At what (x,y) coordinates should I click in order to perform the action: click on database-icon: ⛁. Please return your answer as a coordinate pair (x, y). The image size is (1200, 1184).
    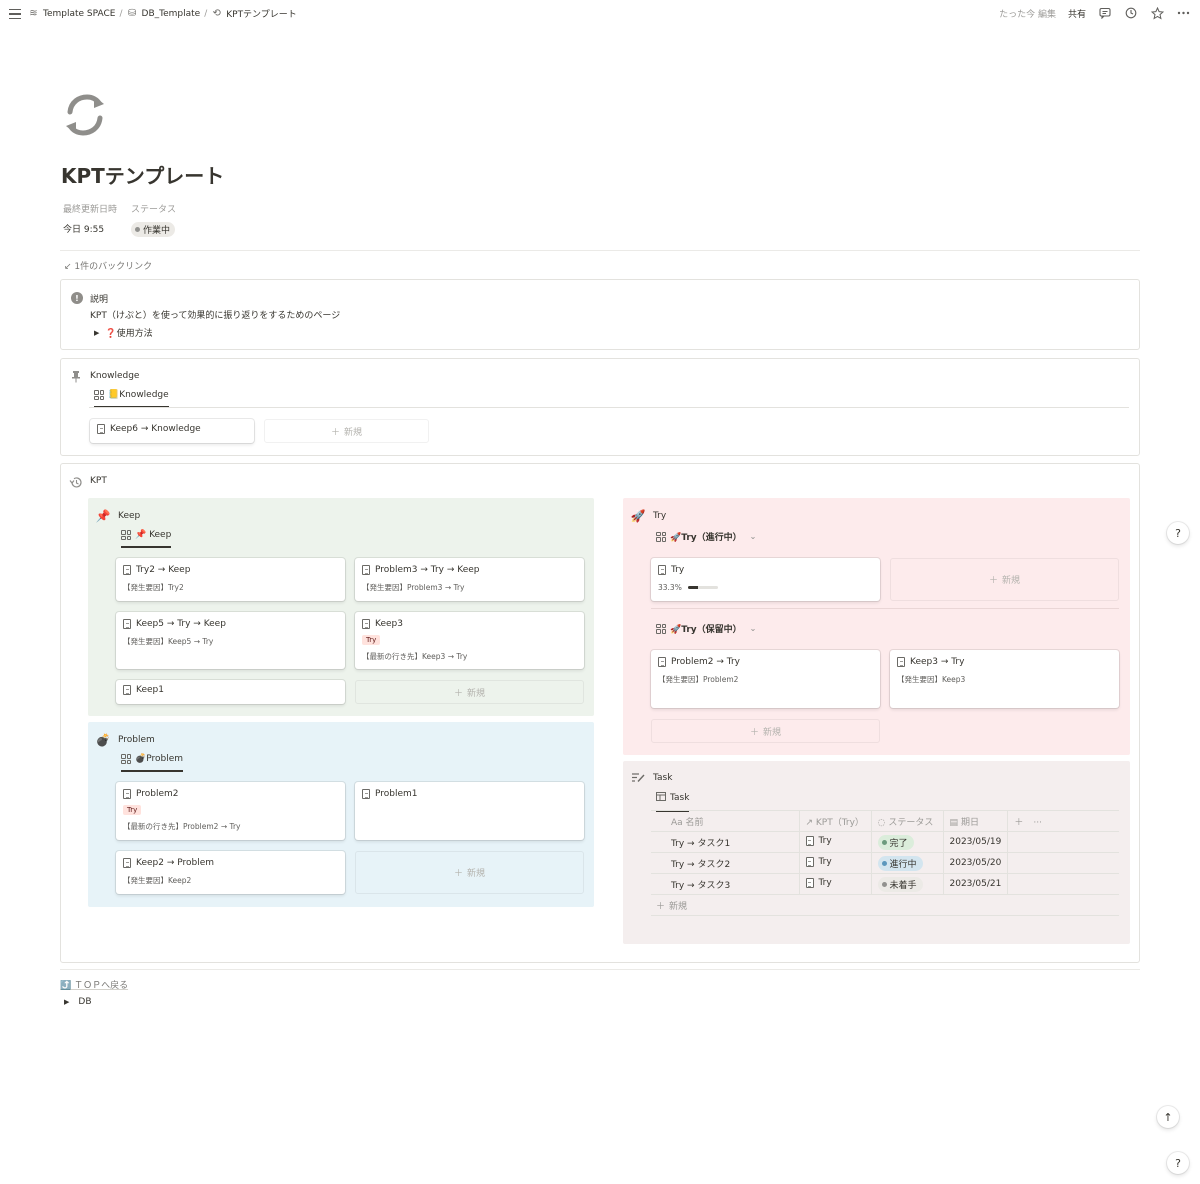
    Looking at the image, I should click on (132, 13).